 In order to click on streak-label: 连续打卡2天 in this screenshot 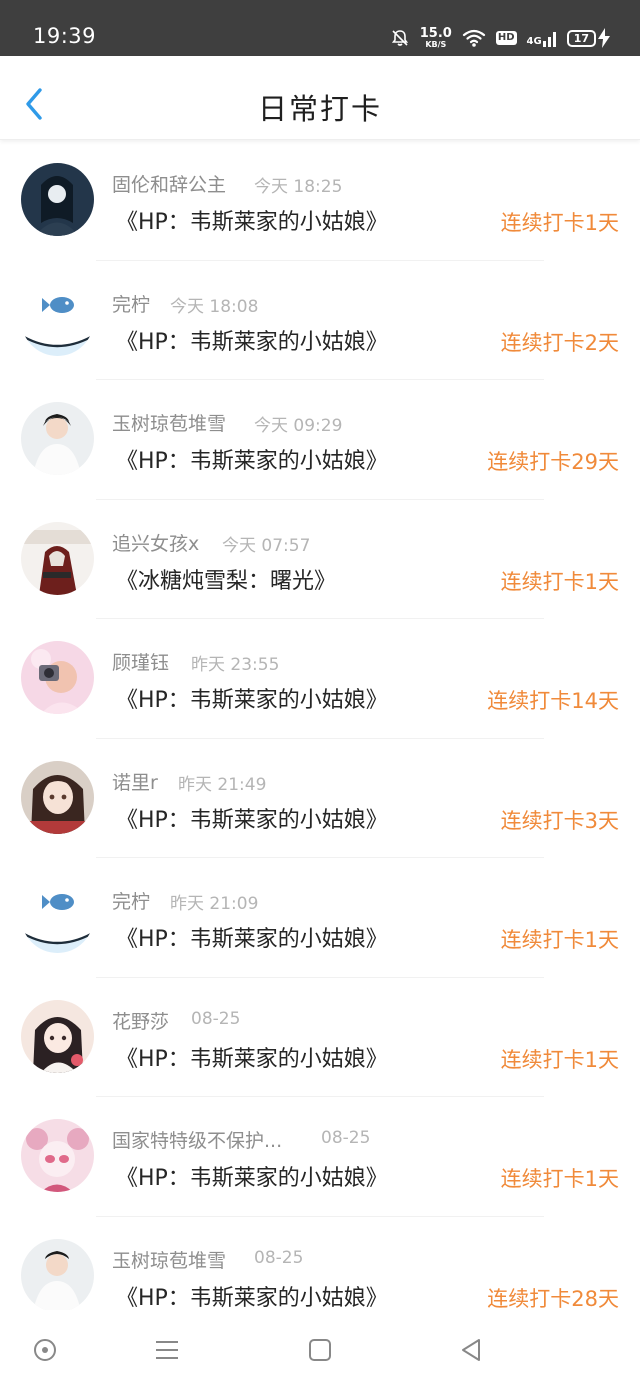, I will do `click(559, 342)`.